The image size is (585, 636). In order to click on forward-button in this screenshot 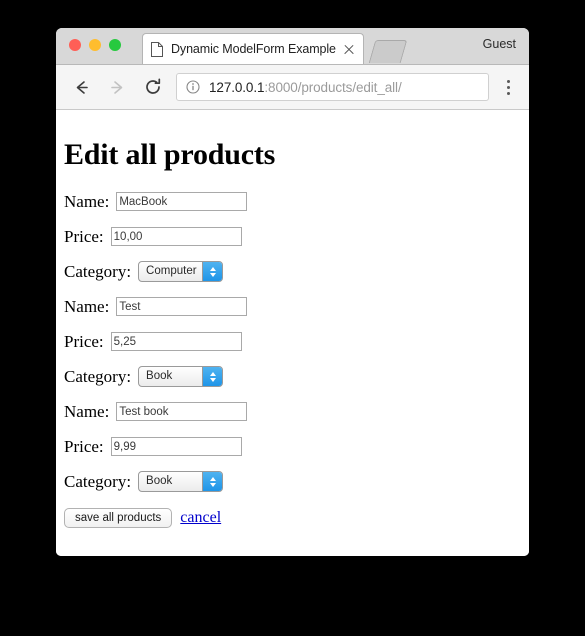, I will do `click(117, 87)`.